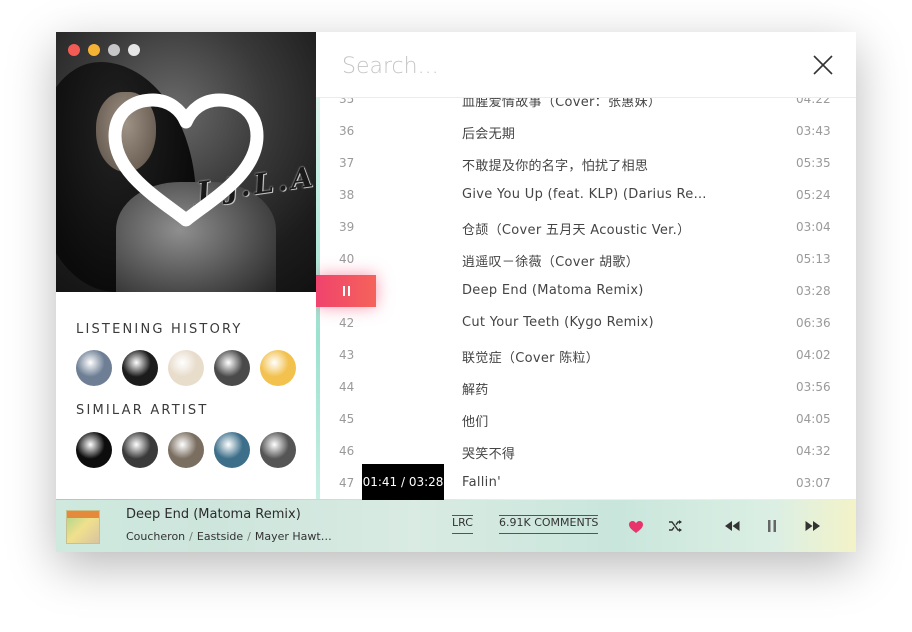 The height and width of the screenshot is (632, 912). I want to click on search-input, so click(552, 66).